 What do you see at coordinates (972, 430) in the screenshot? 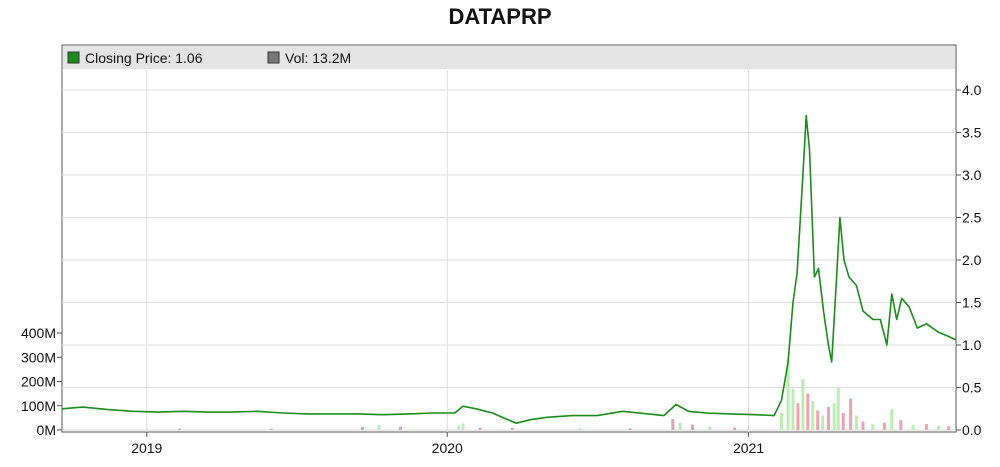
I see `price-tick-label: 0.0` at bounding box center [972, 430].